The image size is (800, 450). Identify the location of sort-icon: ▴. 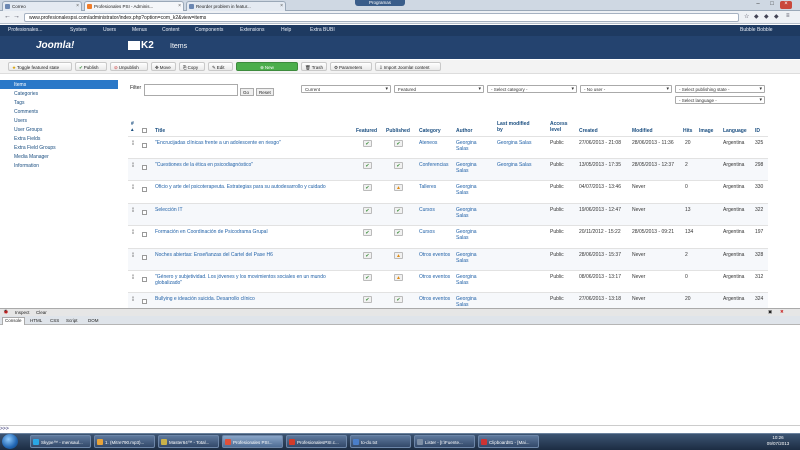
(132, 130).